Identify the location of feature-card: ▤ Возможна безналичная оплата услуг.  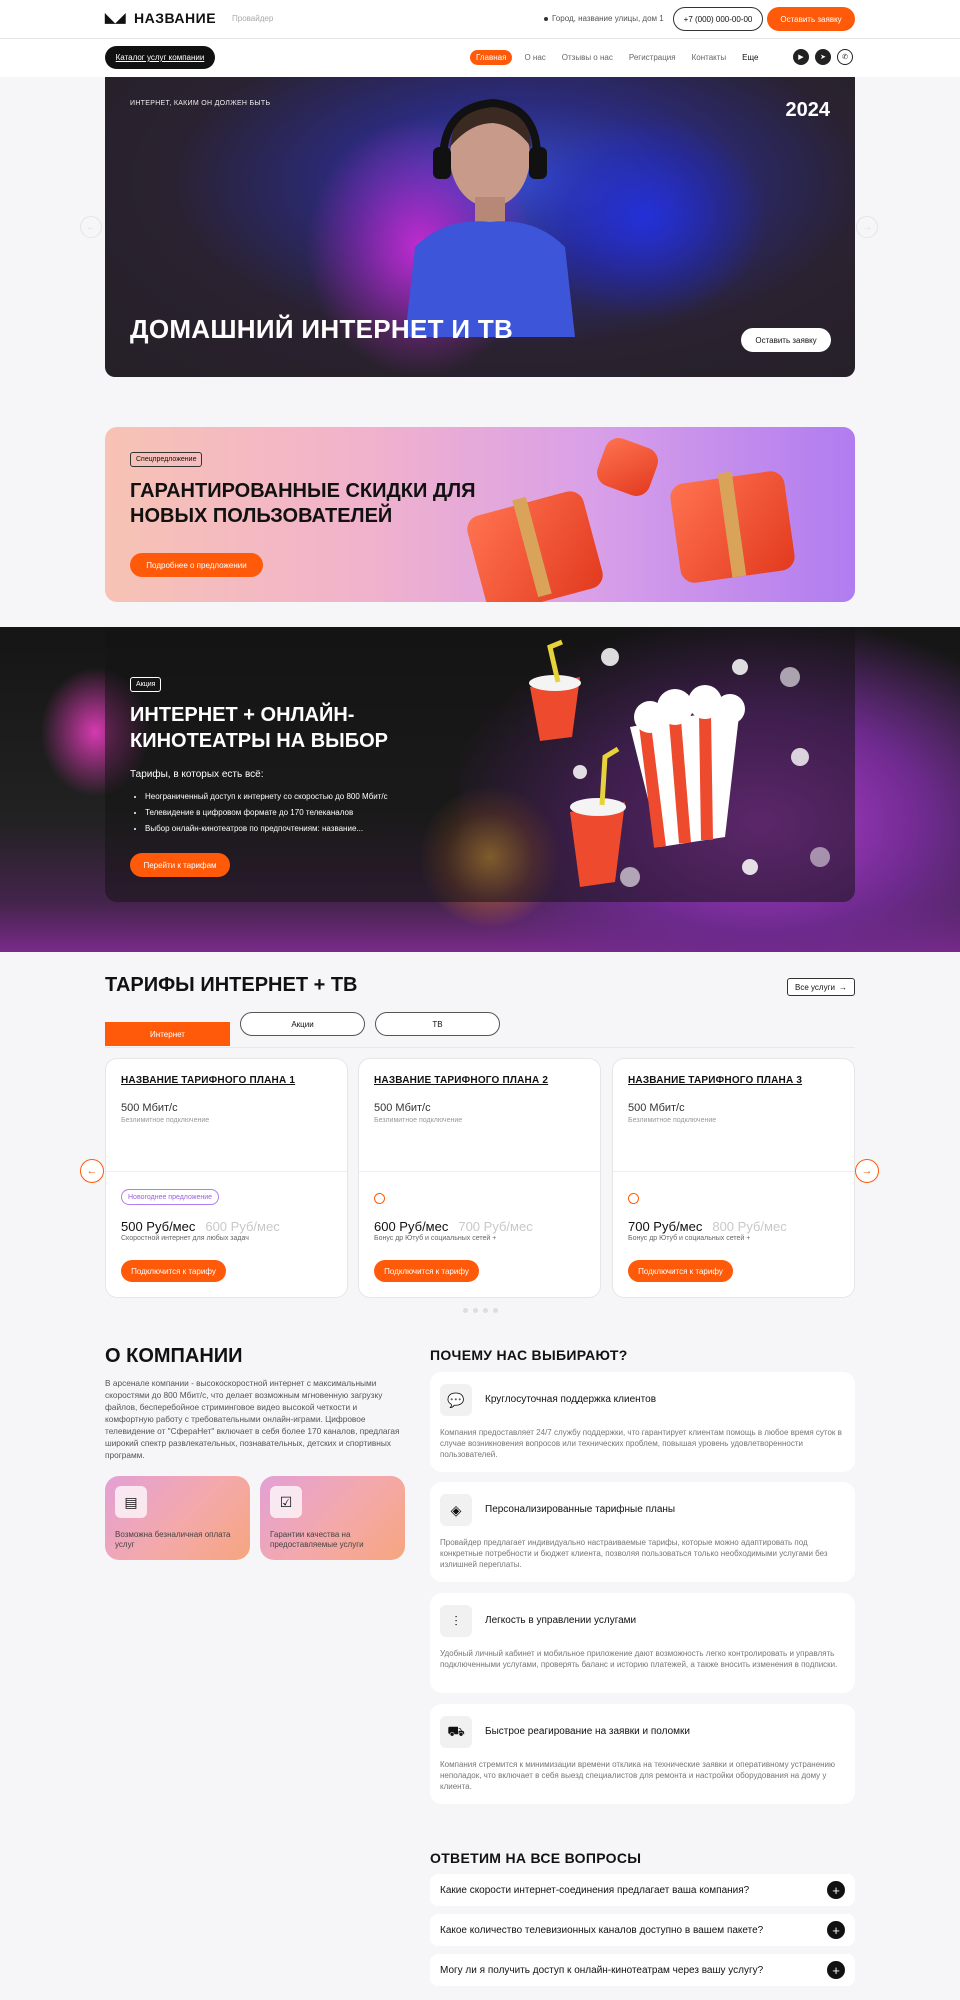
(177, 1518).